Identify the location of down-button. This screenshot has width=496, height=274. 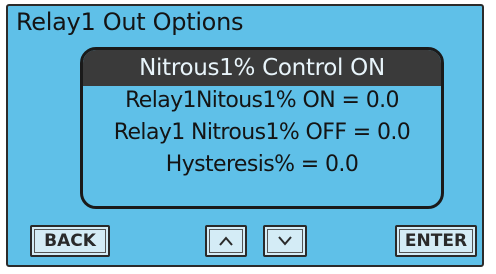
(285, 241).